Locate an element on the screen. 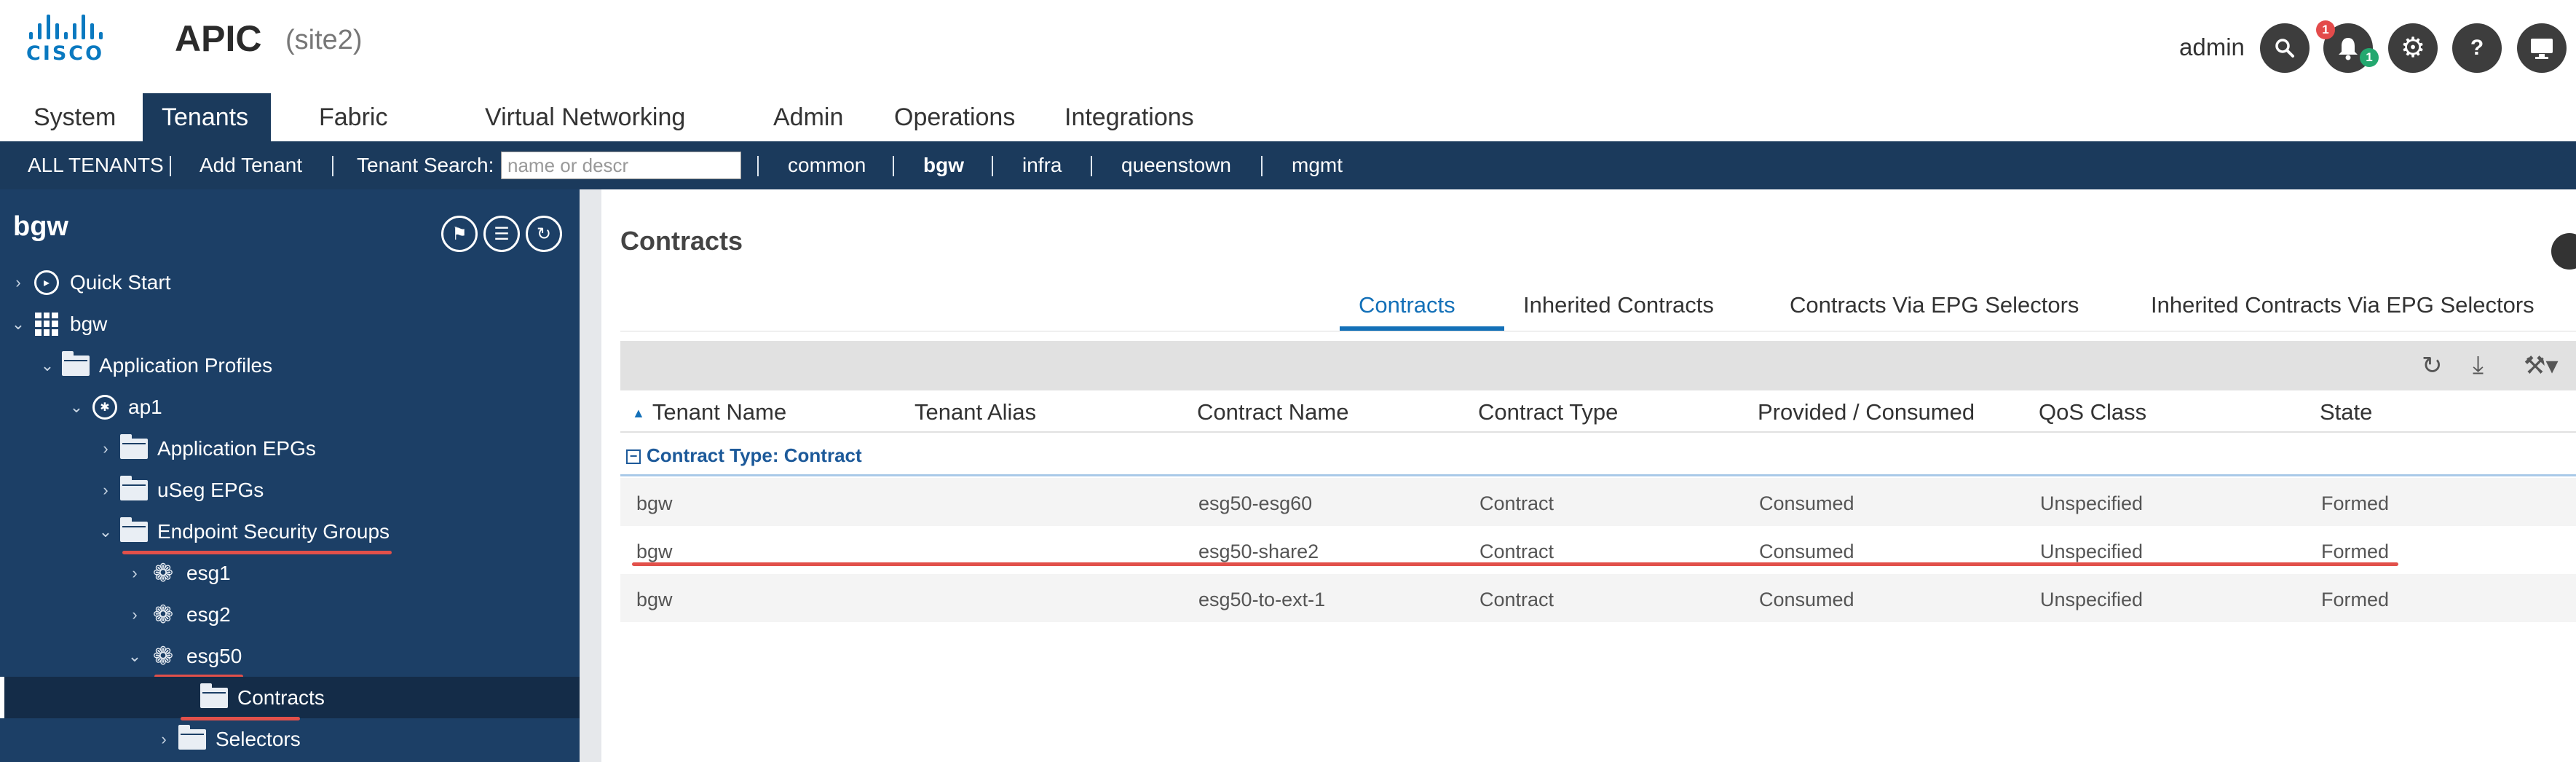 Image resolution: width=2576 pixels, height=762 pixels. monitor-icon is located at coordinates (2542, 49).